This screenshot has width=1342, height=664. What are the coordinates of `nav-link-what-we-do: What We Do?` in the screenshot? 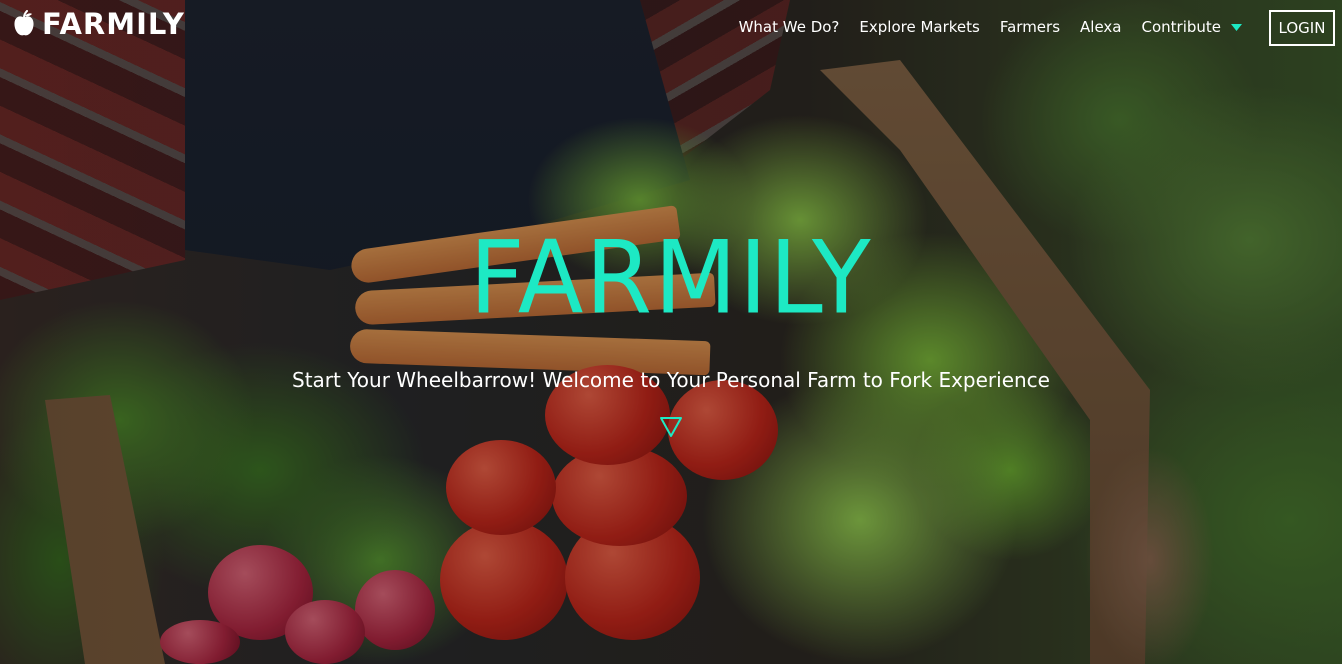 It's located at (789, 27).